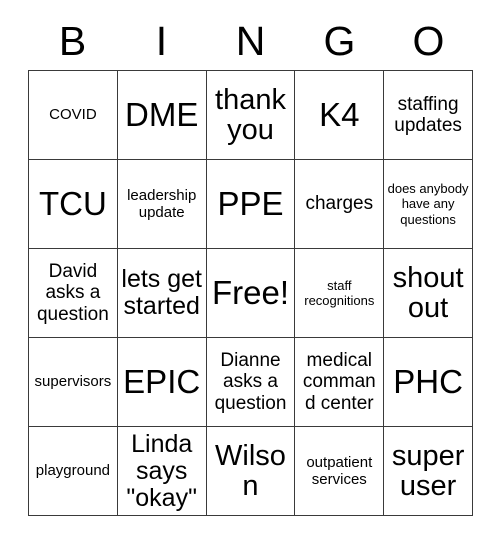 The image size is (500, 544). I want to click on bingo-cell: staffing updates, so click(428, 115).